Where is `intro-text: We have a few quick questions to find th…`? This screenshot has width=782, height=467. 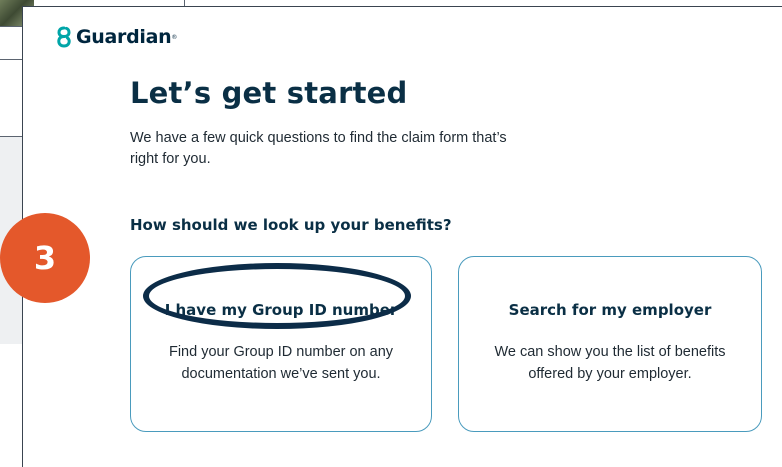
intro-text: We have a few quick questions to find th… is located at coordinates (318, 148).